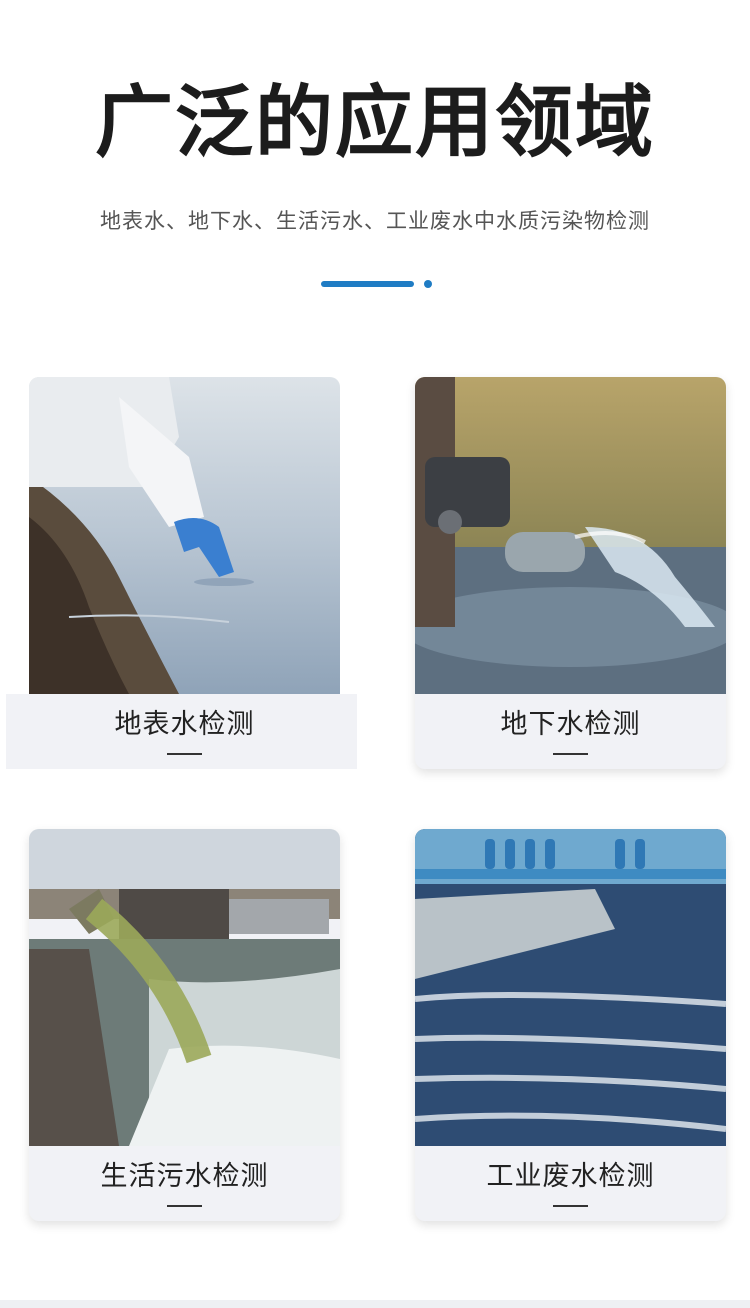 Image resolution: width=750 pixels, height=1308 pixels. What do you see at coordinates (375, 1304) in the screenshot?
I see `footer-band` at bounding box center [375, 1304].